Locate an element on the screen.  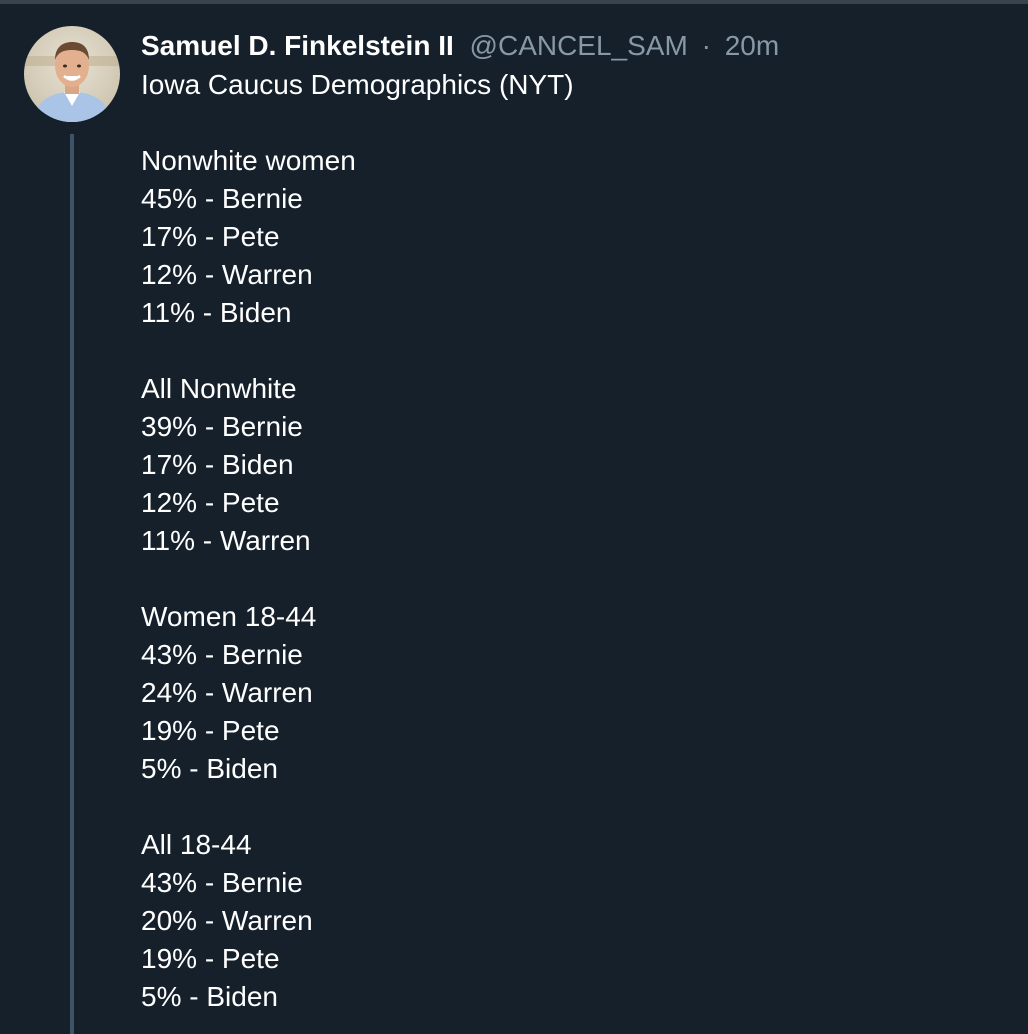
tweet-line: 12% - Pete is located at coordinates (210, 502).